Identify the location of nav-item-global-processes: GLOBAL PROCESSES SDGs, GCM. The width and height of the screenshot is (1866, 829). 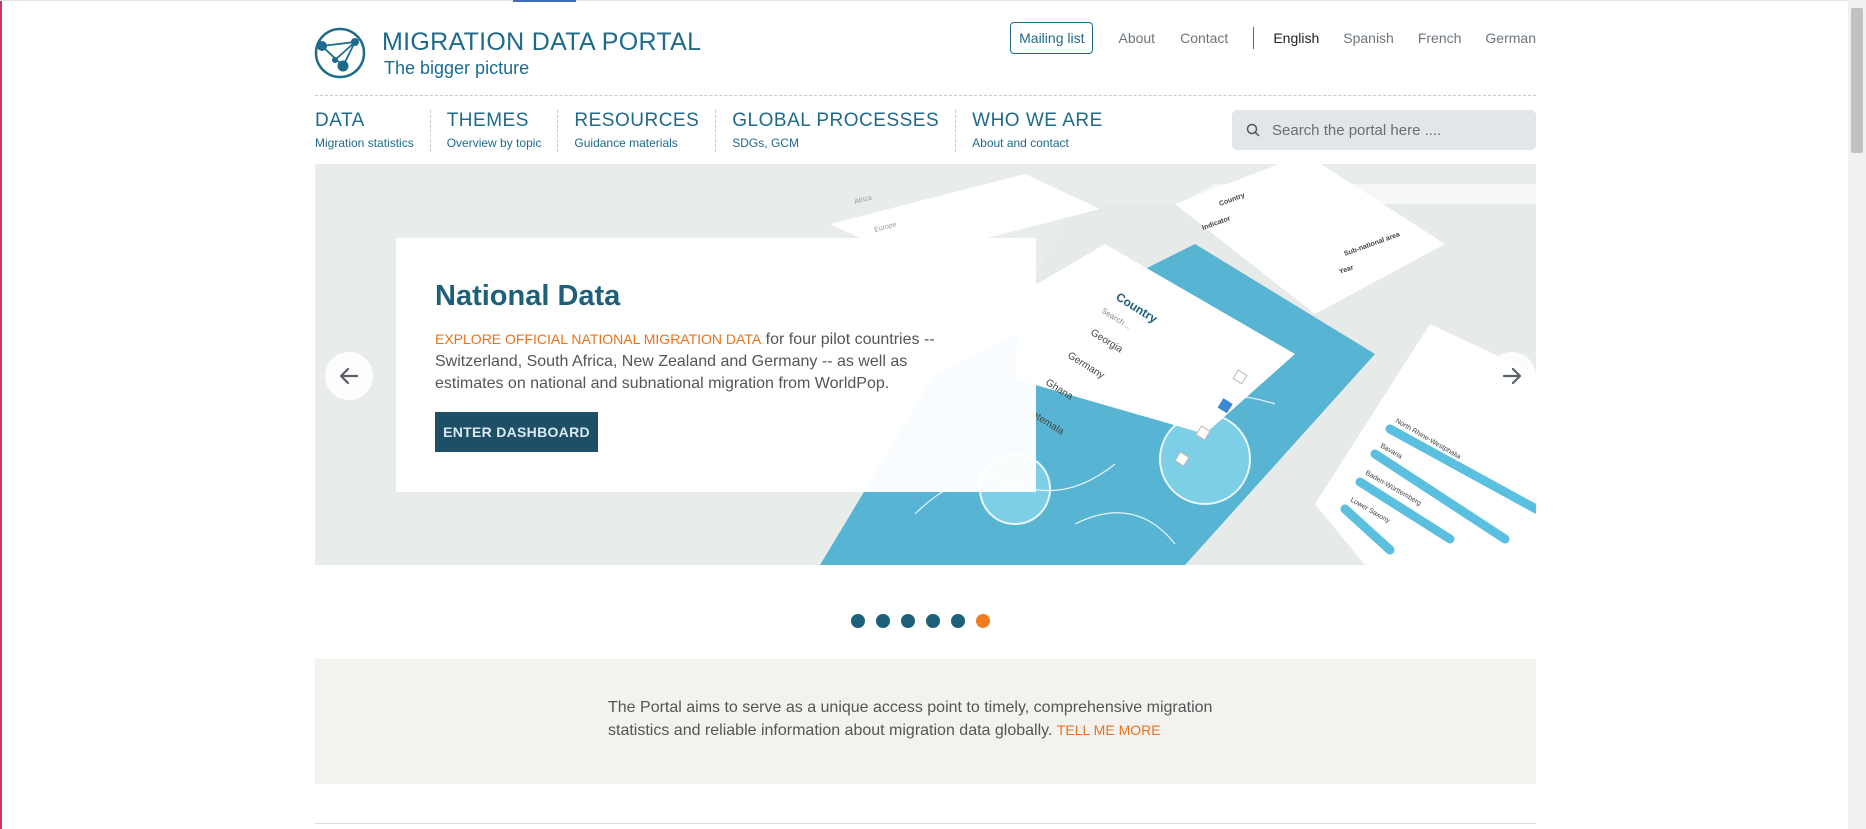
(844, 131).